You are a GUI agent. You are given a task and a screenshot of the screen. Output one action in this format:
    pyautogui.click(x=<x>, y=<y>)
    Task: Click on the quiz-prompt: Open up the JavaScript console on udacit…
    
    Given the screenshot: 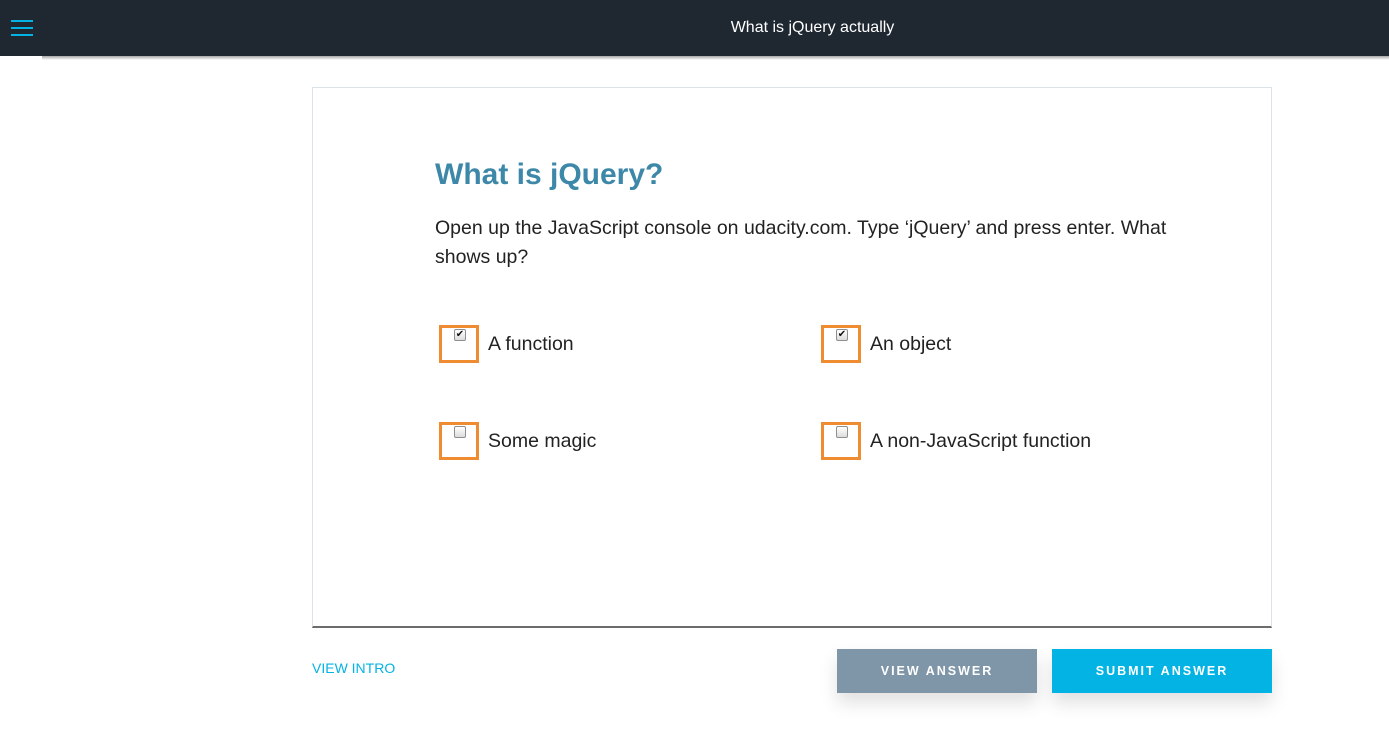 What is the action you would take?
    pyautogui.click(x=801, y=242)
    